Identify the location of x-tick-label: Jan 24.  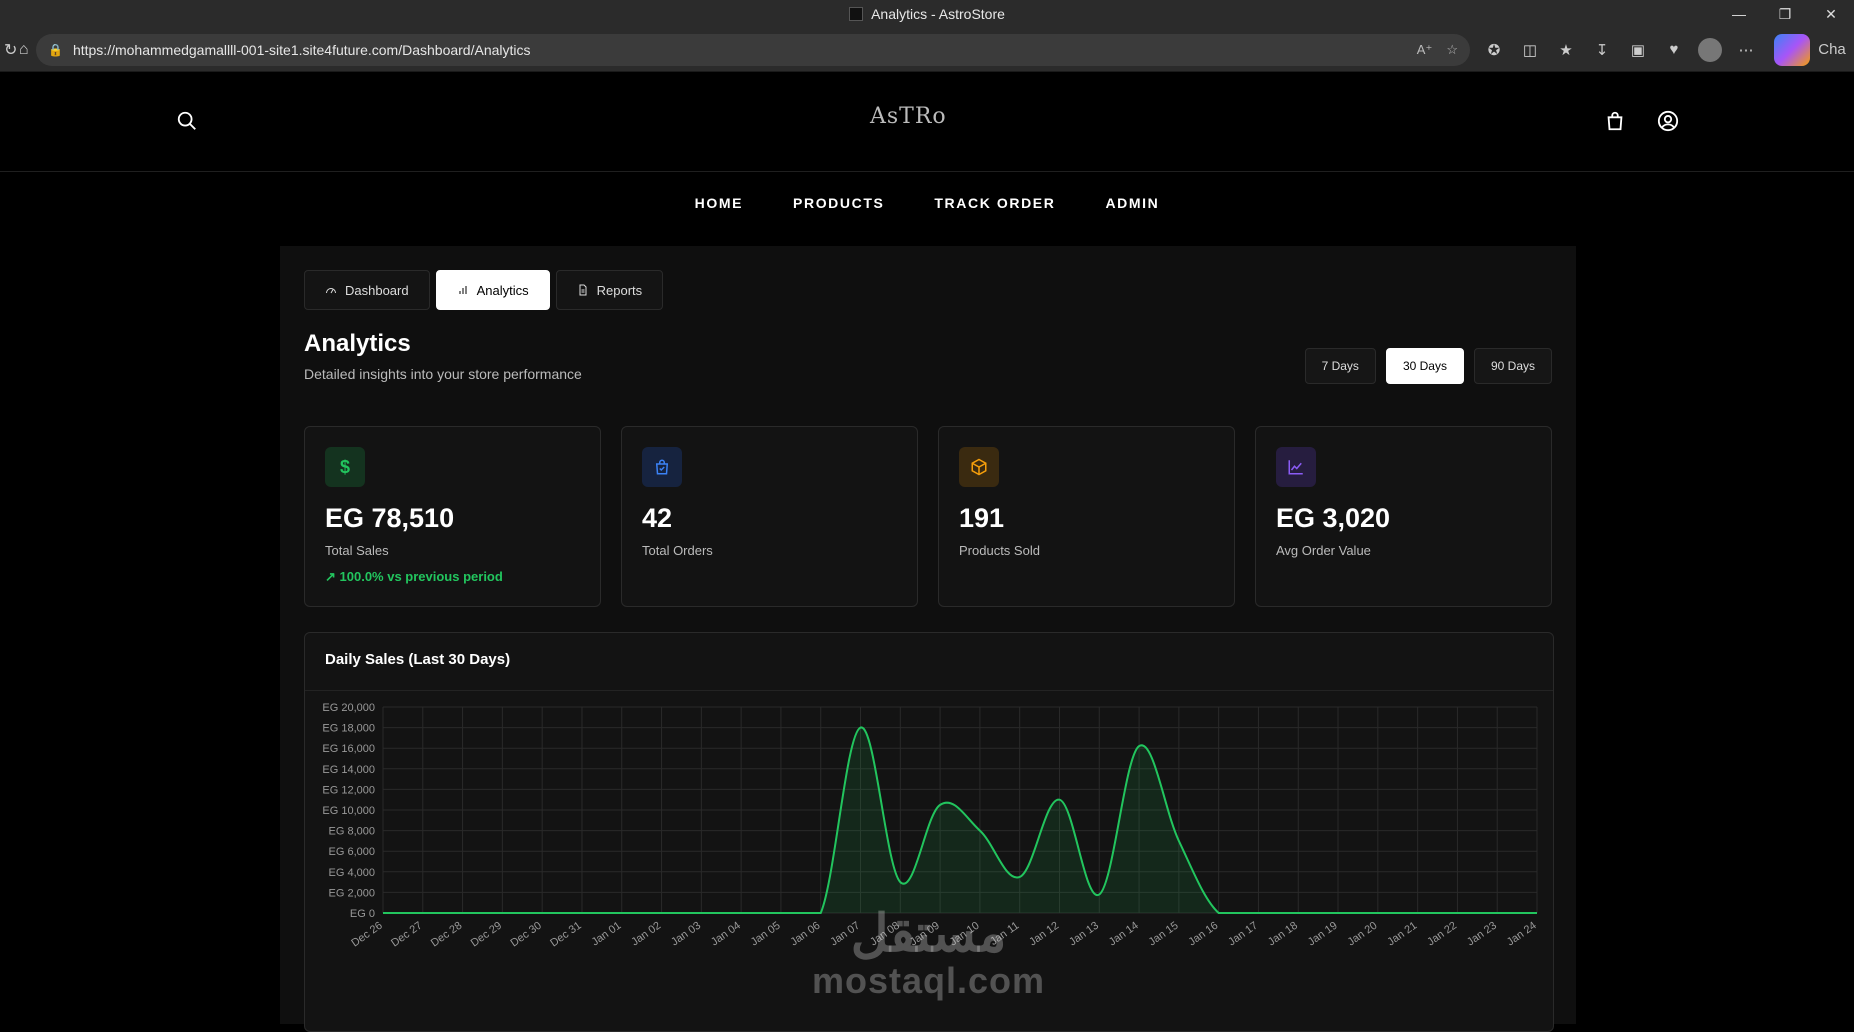
(1522, 934).